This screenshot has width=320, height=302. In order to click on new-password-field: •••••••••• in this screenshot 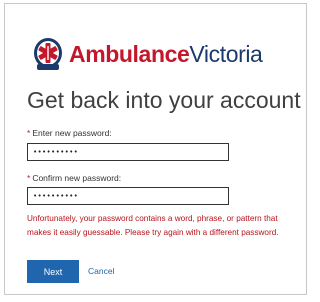, I will do `click(128, 152)`.